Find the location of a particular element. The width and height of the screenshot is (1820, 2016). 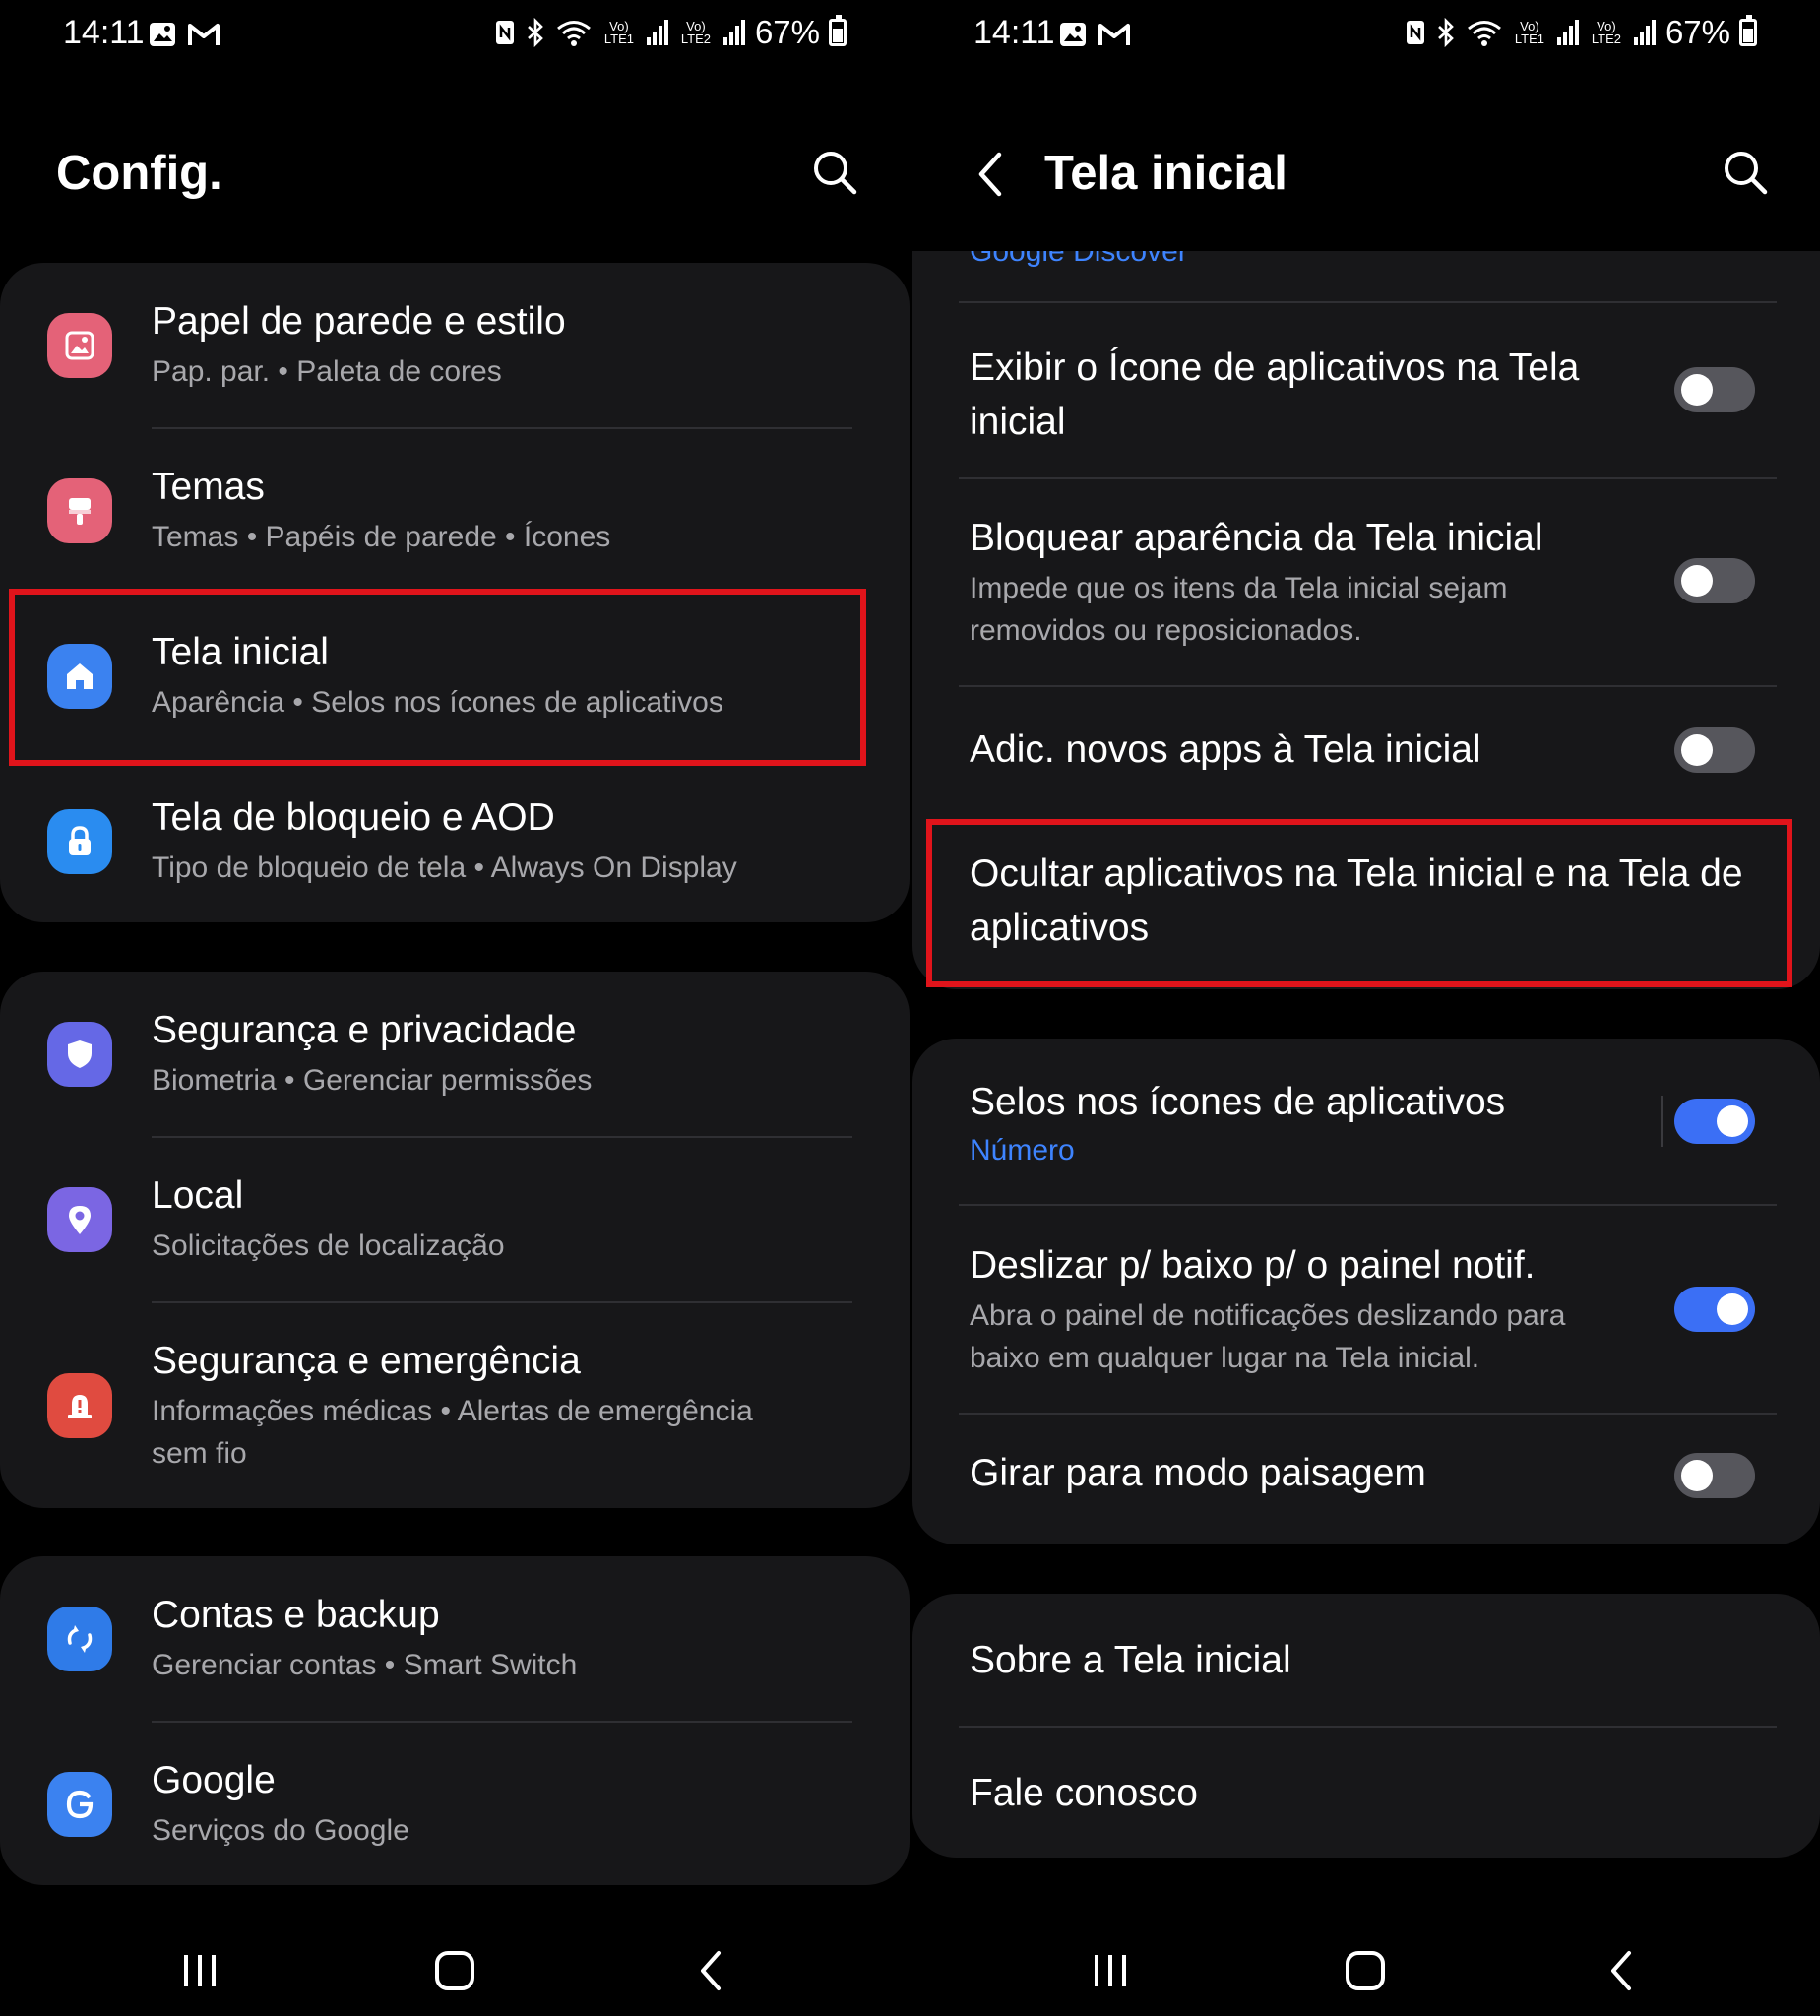

google-icon is located at coordinates (79, 1804).